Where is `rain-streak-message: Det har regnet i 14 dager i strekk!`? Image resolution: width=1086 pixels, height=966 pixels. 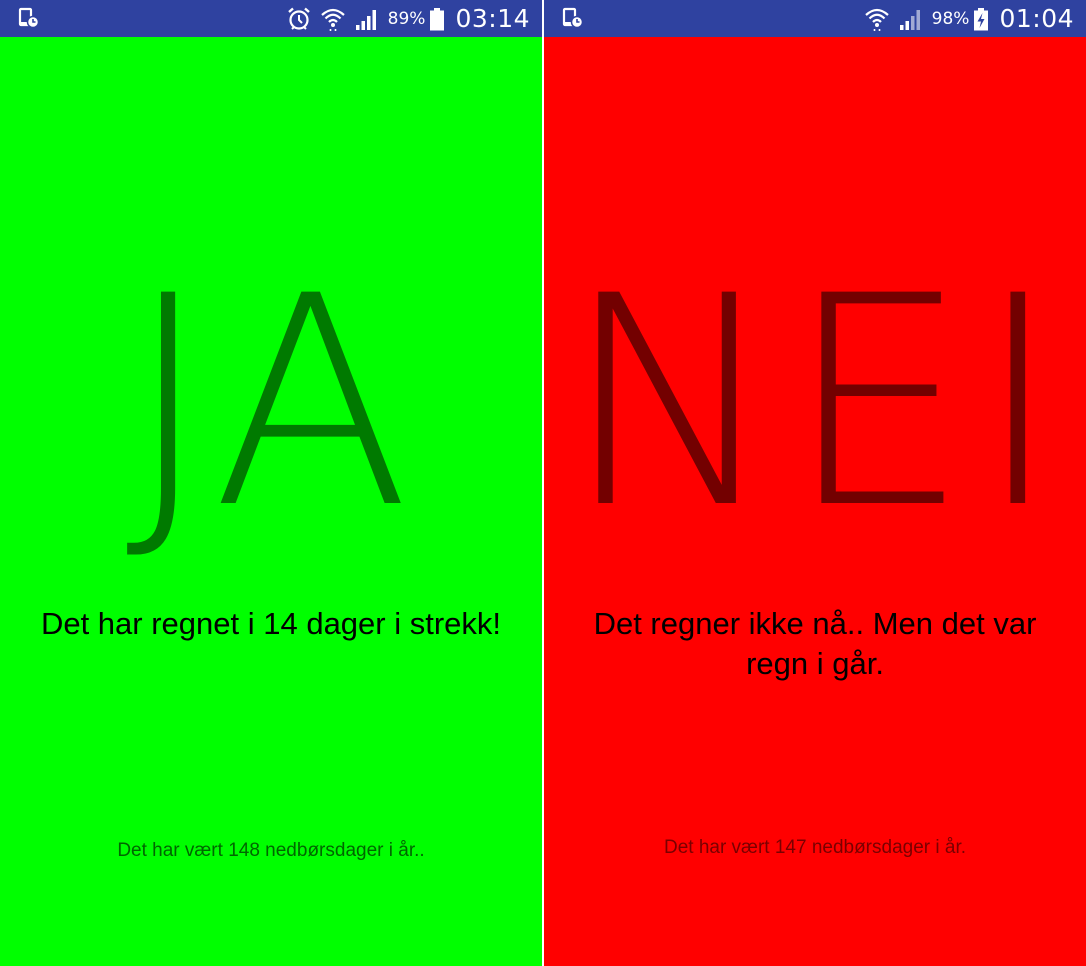 rain-streak-message: Det har regnet i 14 dager i strekk! is located at coordinates (271, 623).